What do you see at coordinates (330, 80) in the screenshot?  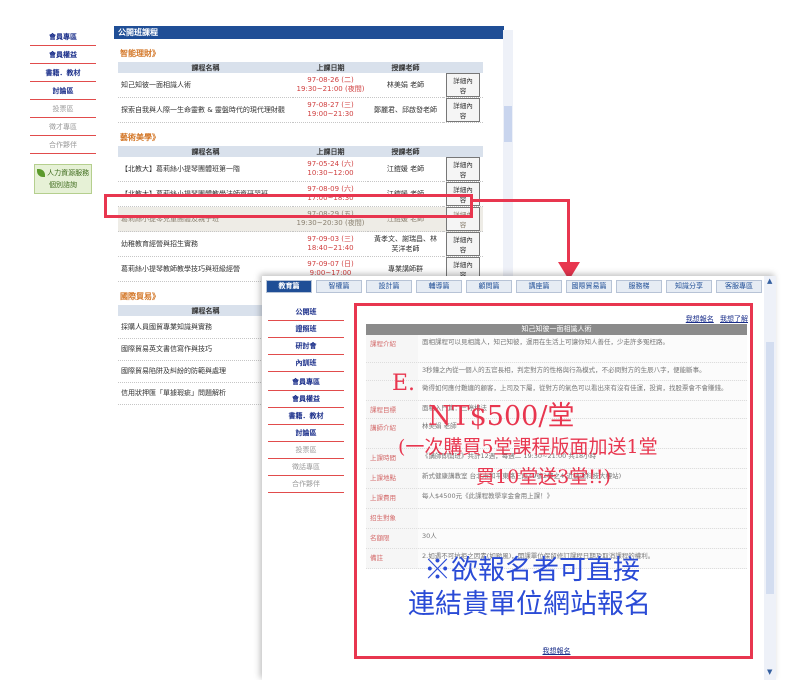 I see `date-line1: 97-08-26 (二)` at bounding box center [330, 80].